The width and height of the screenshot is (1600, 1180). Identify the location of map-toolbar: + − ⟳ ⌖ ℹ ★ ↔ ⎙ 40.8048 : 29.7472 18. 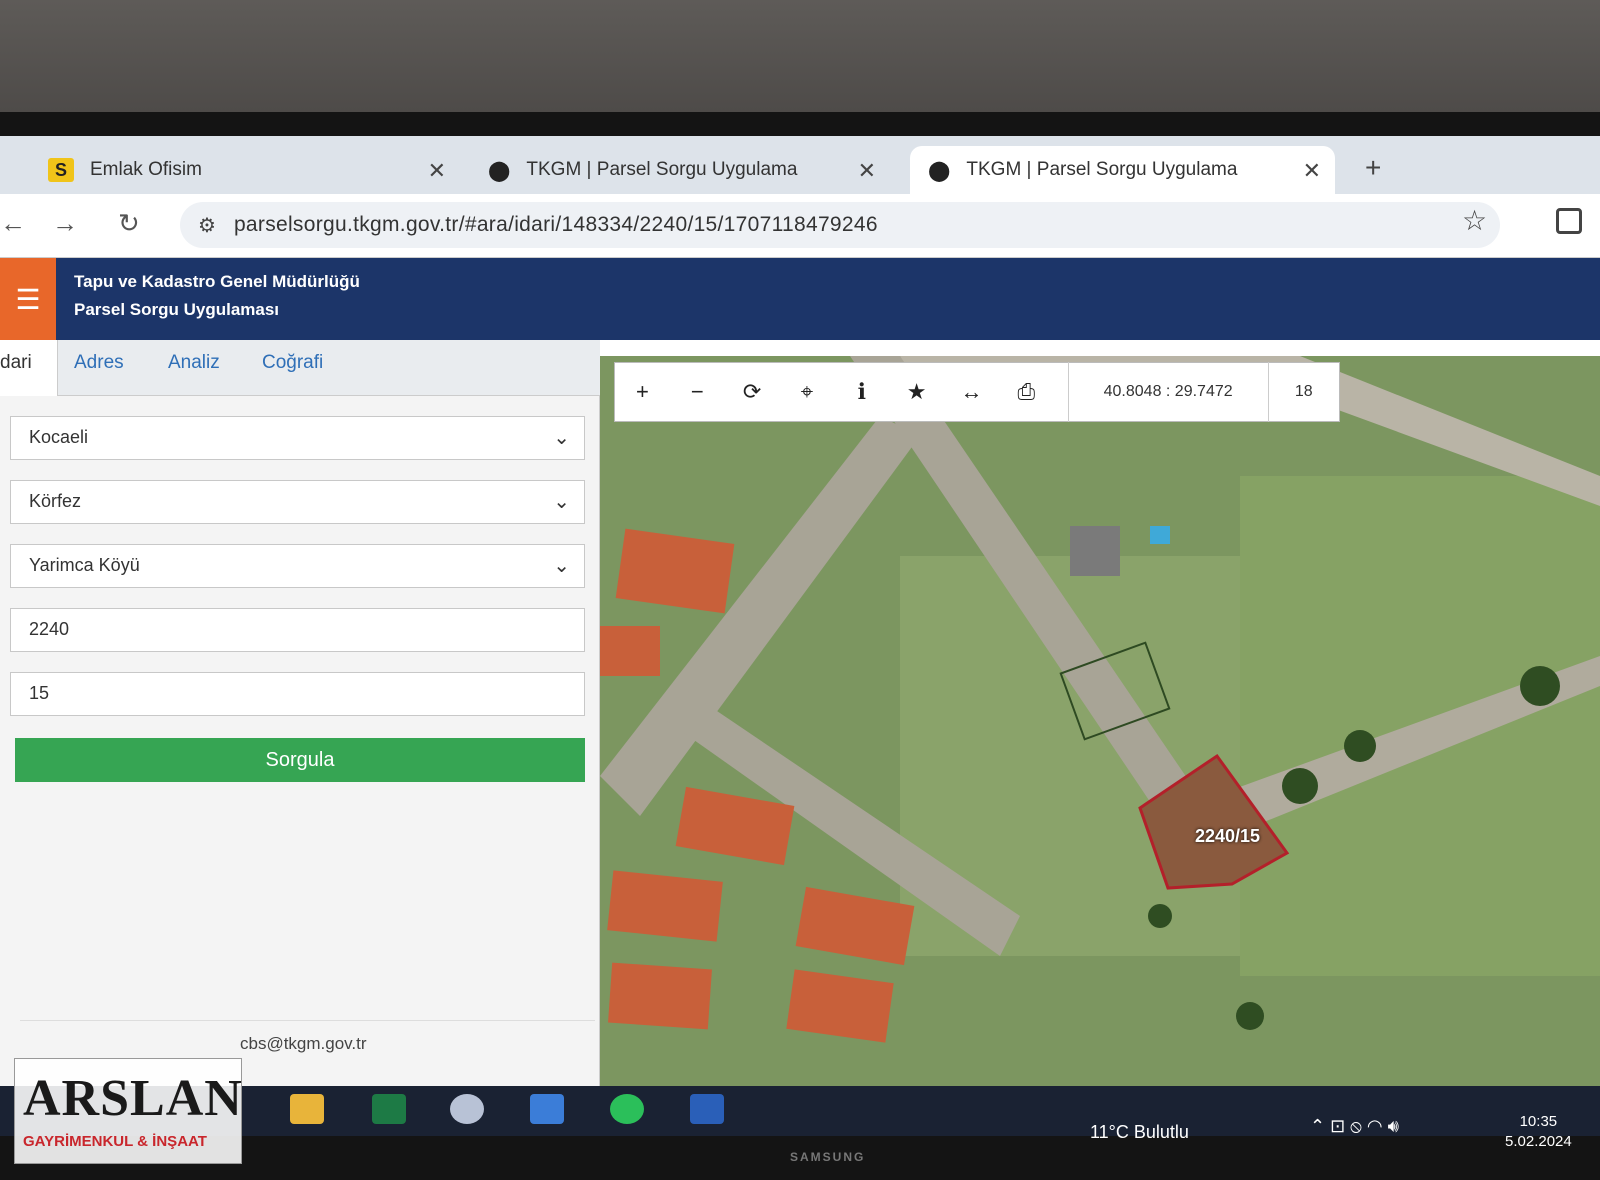
(977, 392).